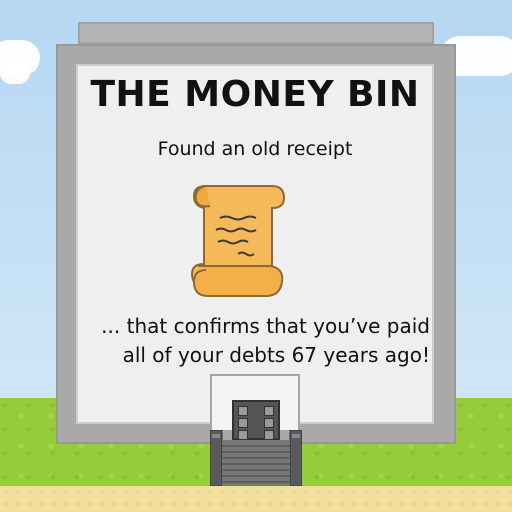  Describe the element at coordinates (255, 149) in the screenshot. I see `event-subtitle: Found an old receipt` at that location.